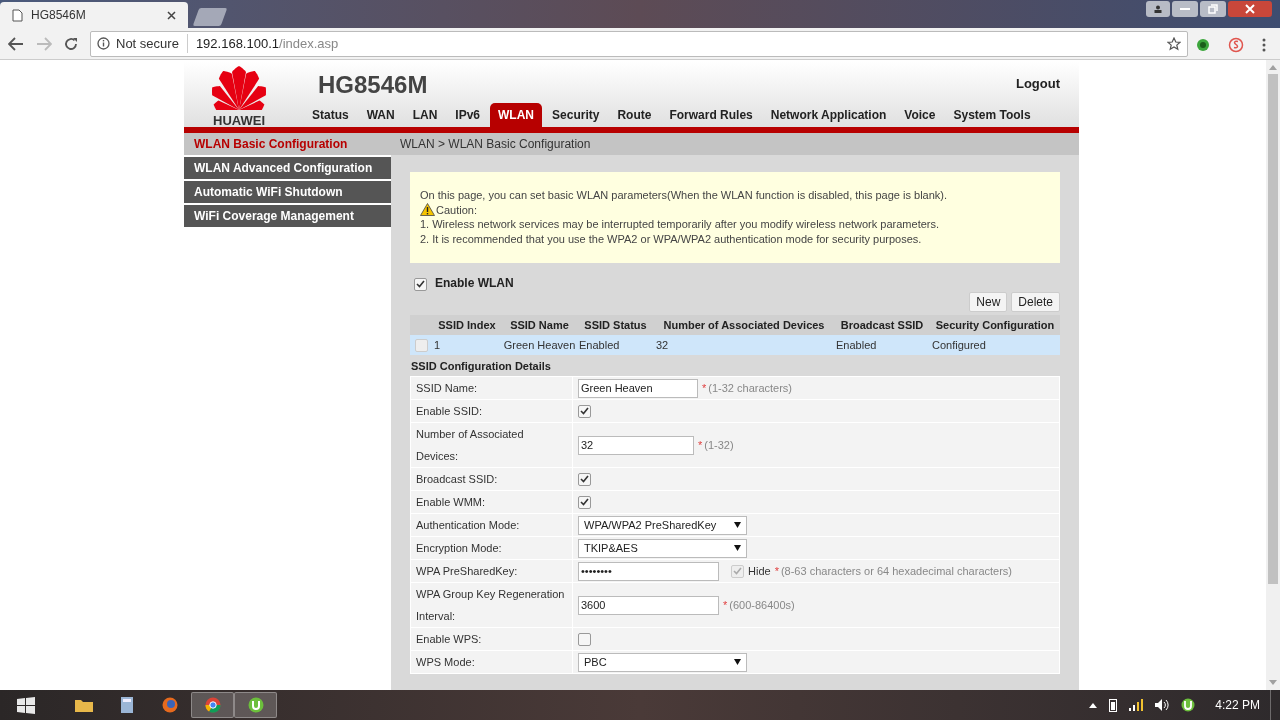 The width and height of the screenshot is (1280, 720). Describe the element at coordinates (648, 605) in the screenshot. I see `input-field: 3600` at that location.